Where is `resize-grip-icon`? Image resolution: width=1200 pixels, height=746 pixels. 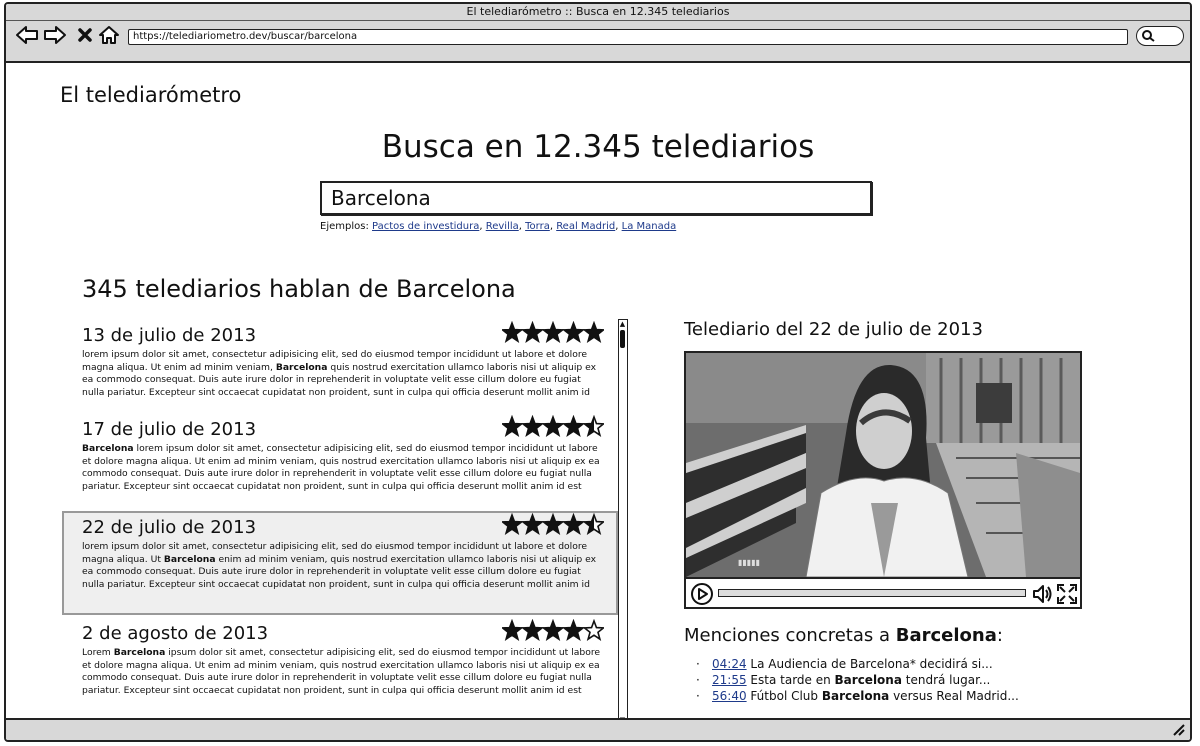 resize-grip-icon is located at coordinates (1179, 731).